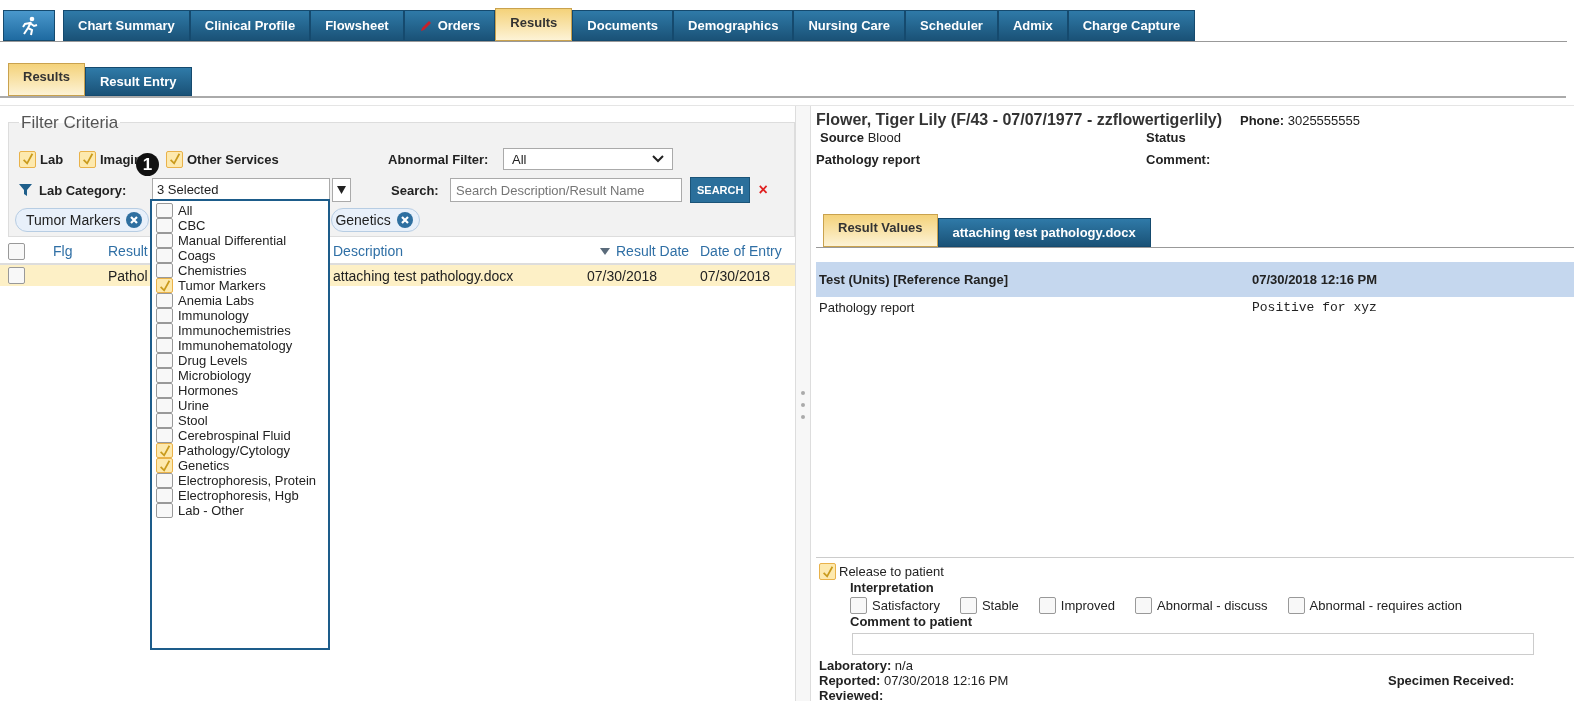 This screenshot has height=701, width=1574. I want to click on abnormal-filter-label: Abnormal Filter:, so click(439, 159).